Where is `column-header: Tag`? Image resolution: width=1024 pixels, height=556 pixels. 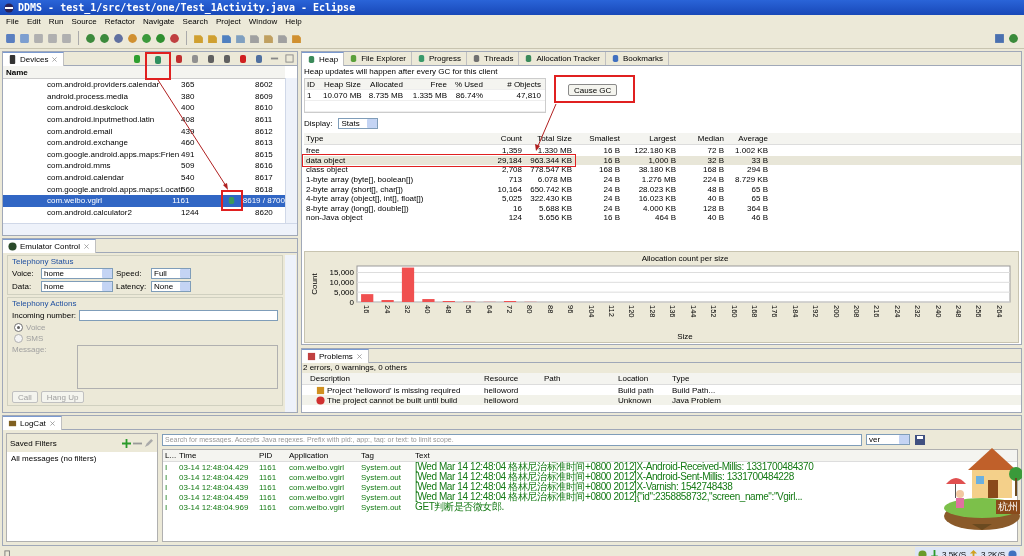
column-header: Tag is located at coordinates (386, 455).